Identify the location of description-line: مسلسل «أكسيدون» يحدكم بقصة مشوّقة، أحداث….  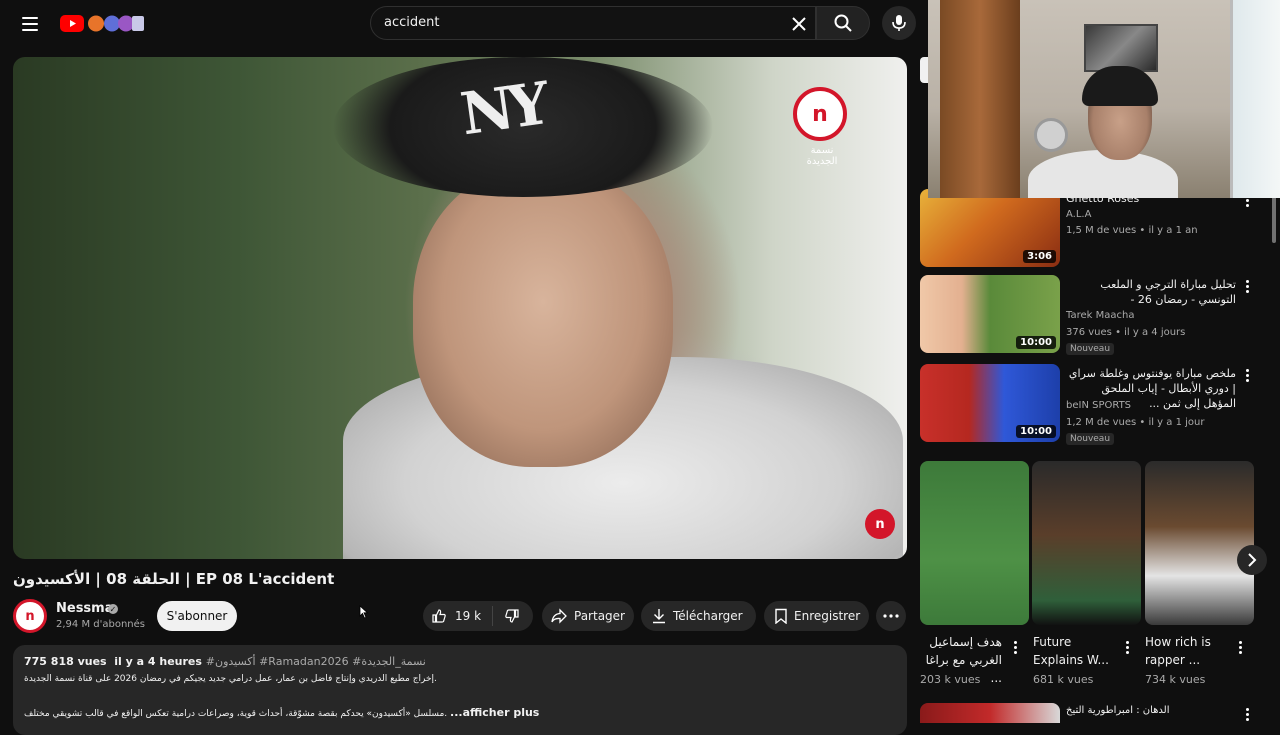
(281, 712).